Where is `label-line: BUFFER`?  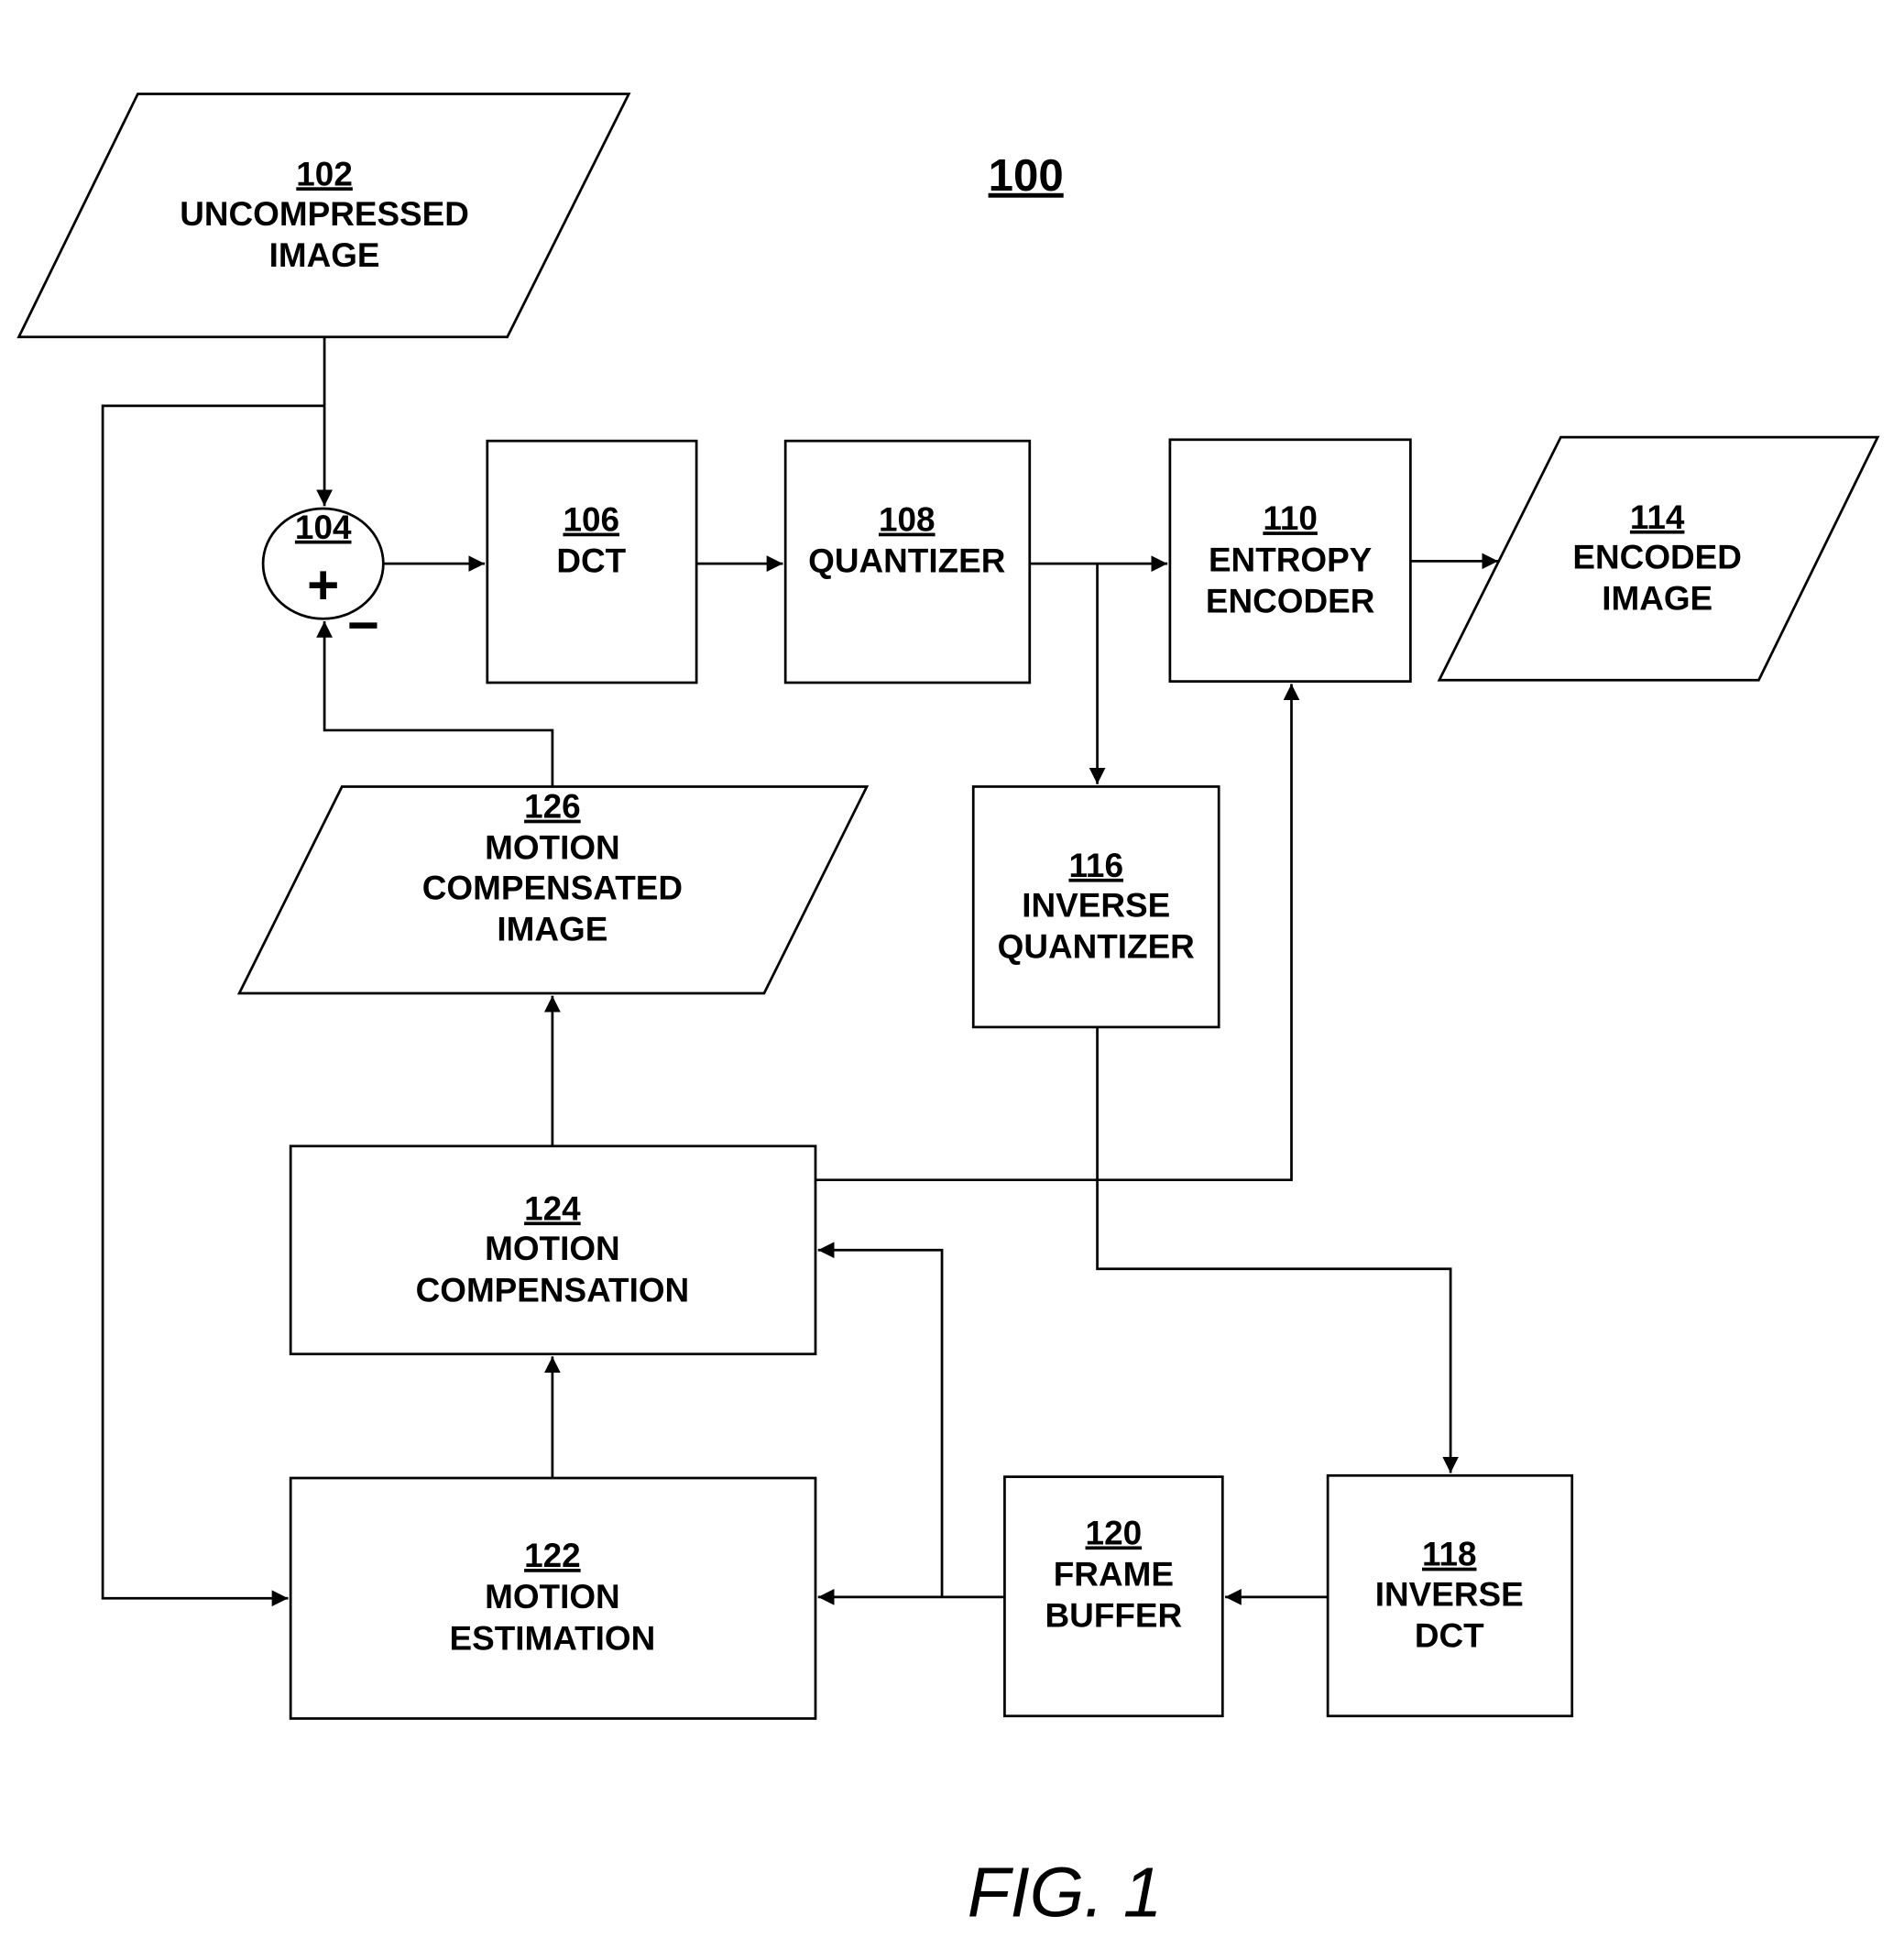
label-line: BUFFER is located at coordinates (1114, 1616).